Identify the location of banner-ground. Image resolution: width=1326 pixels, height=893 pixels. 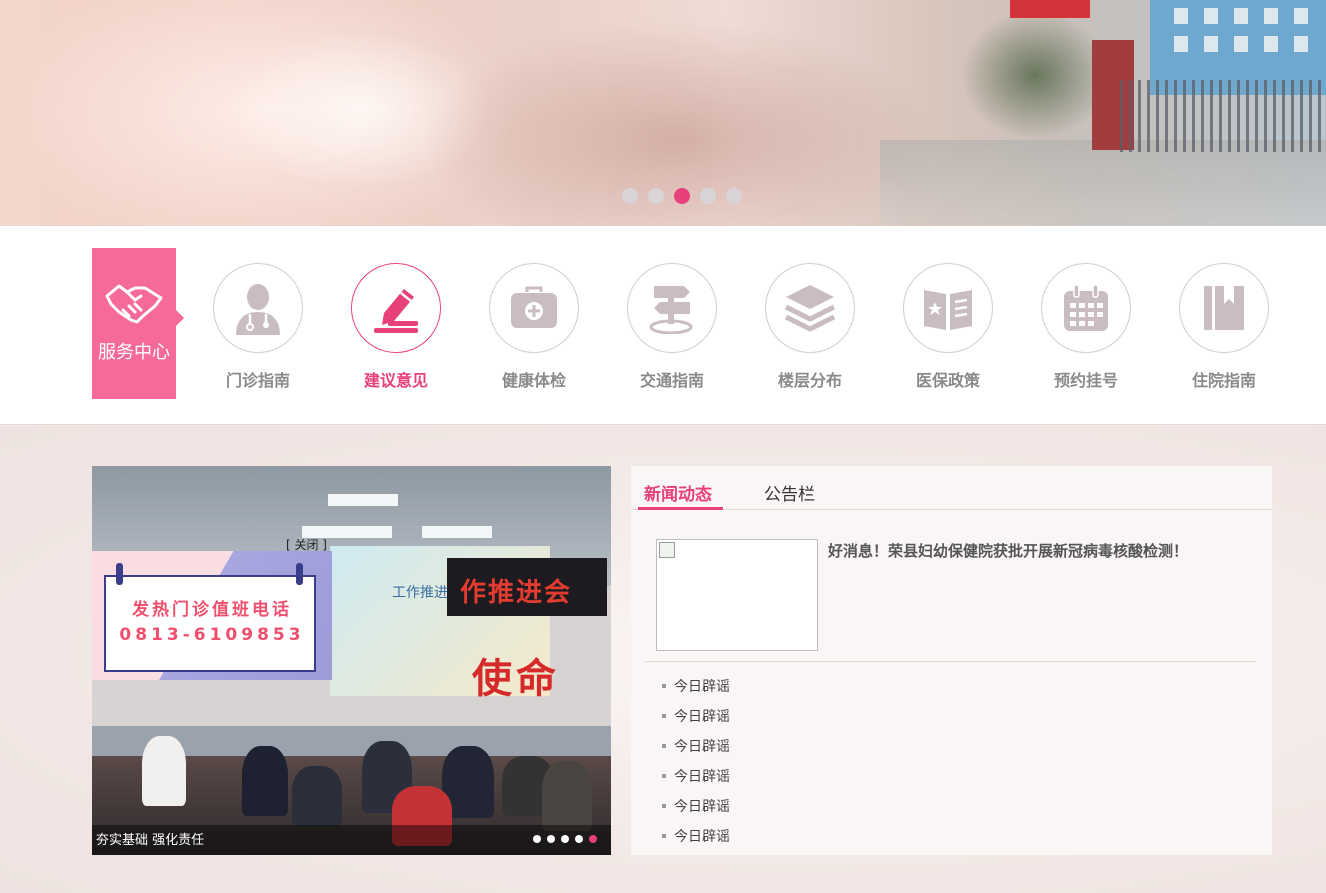
(1103, 183).